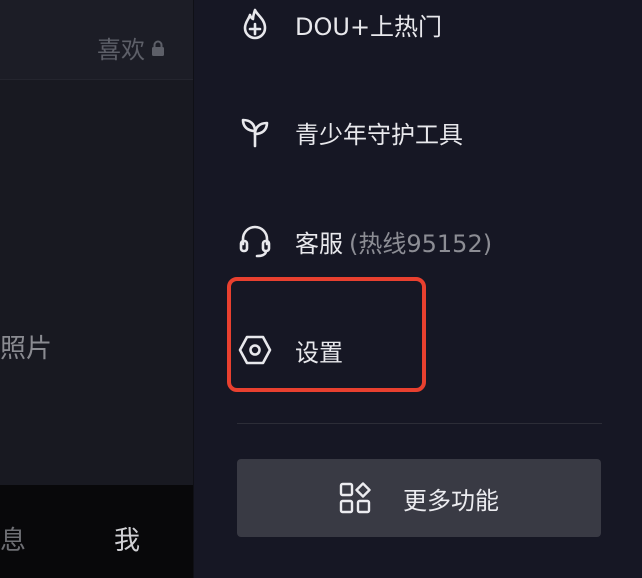  Describe the element at coordinates (158, 48) in the screenshot. I see `lock-icon` at that location.